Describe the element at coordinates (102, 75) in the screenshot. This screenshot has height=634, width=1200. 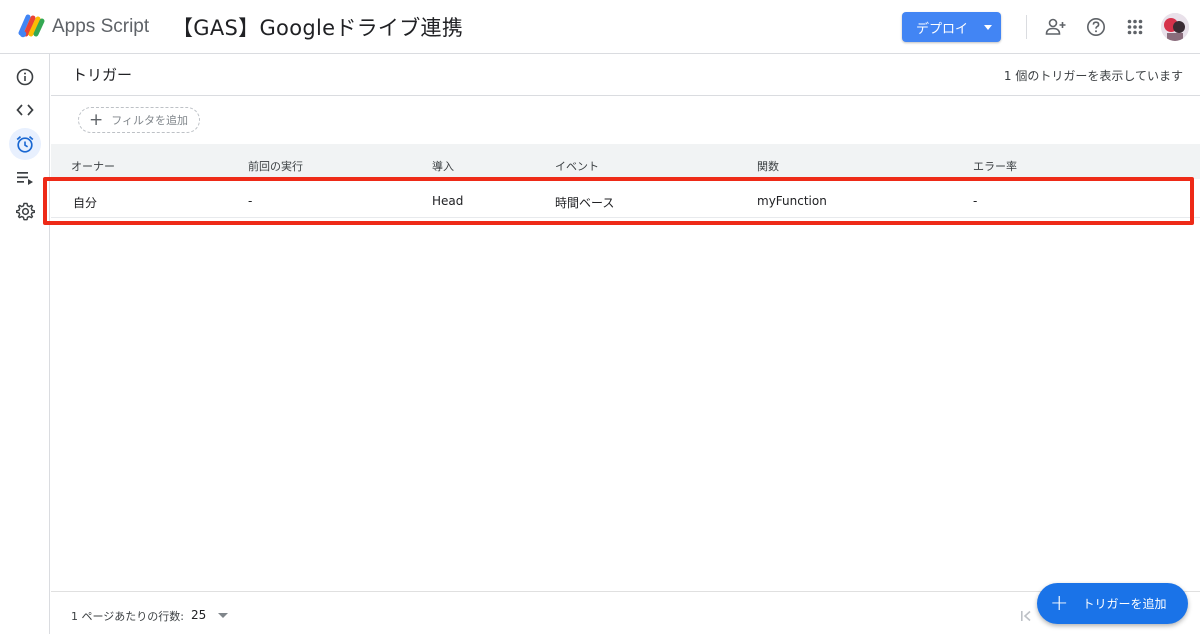
I see `page-title: トリガー` at that location.